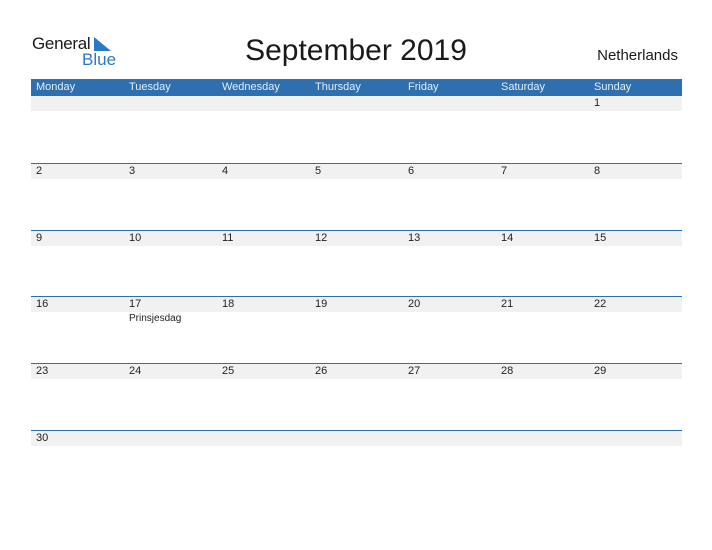  Describe the element at coordinates (77, 238) in the screenshot. I see `day-number: 9` at that location.